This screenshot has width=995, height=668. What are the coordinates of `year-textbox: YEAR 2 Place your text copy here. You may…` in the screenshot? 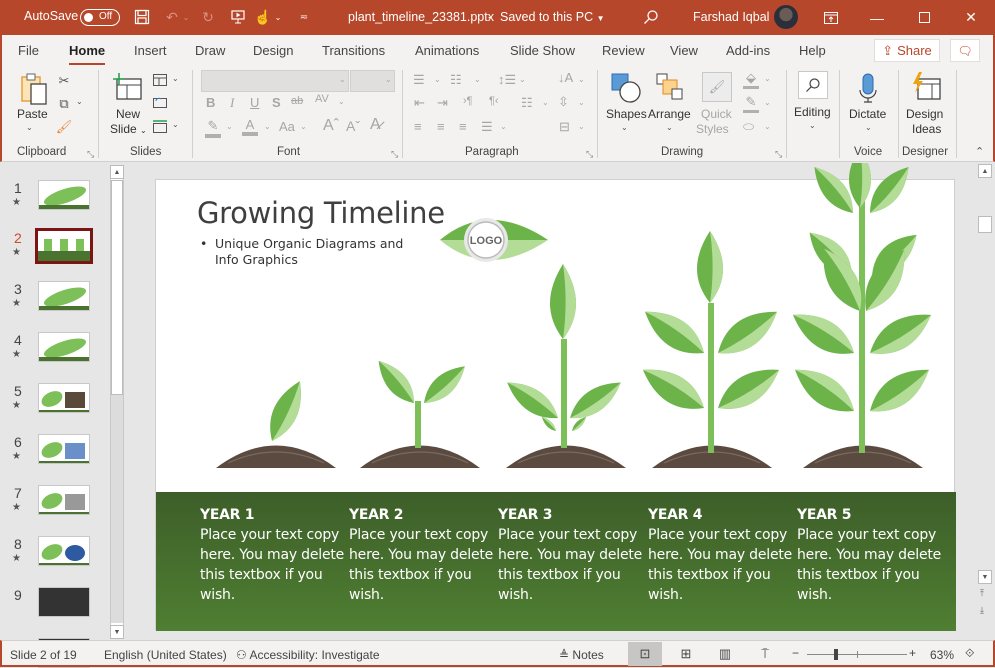 It's located at (424, 555).